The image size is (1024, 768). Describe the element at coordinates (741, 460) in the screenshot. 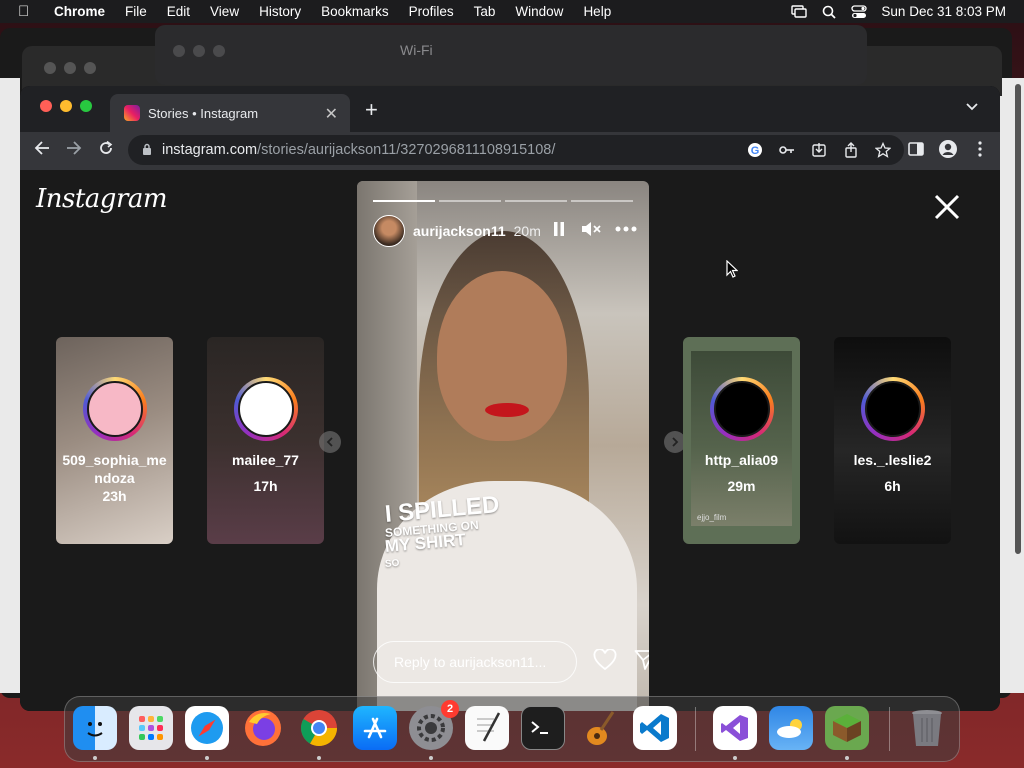

I see `story-username: http_alia09` at that location.